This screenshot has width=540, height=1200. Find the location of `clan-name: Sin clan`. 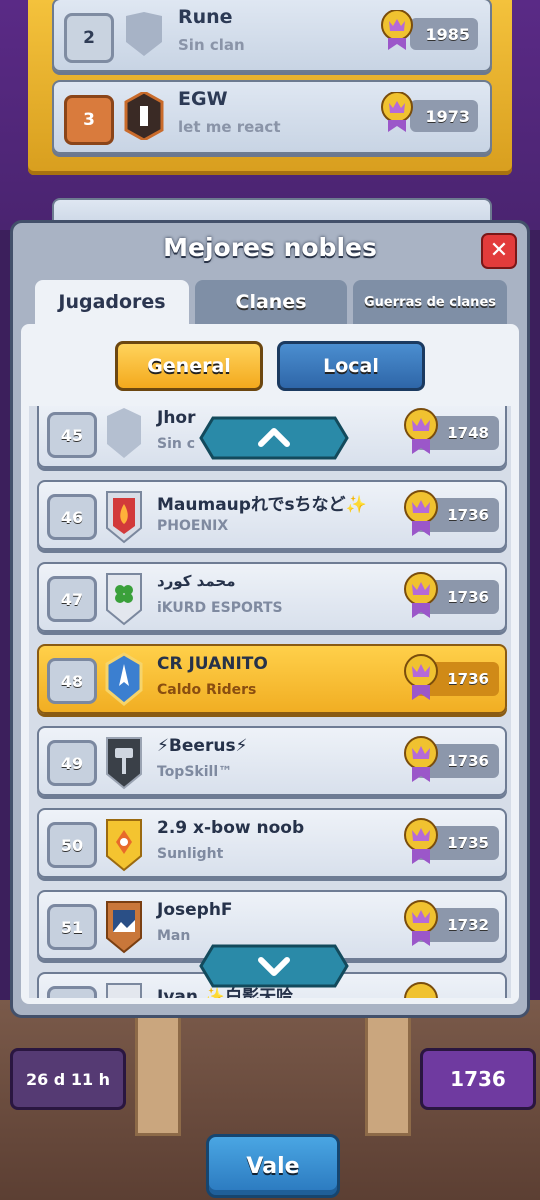

clan-name: Sin clan is located at coordinates (211, 45).